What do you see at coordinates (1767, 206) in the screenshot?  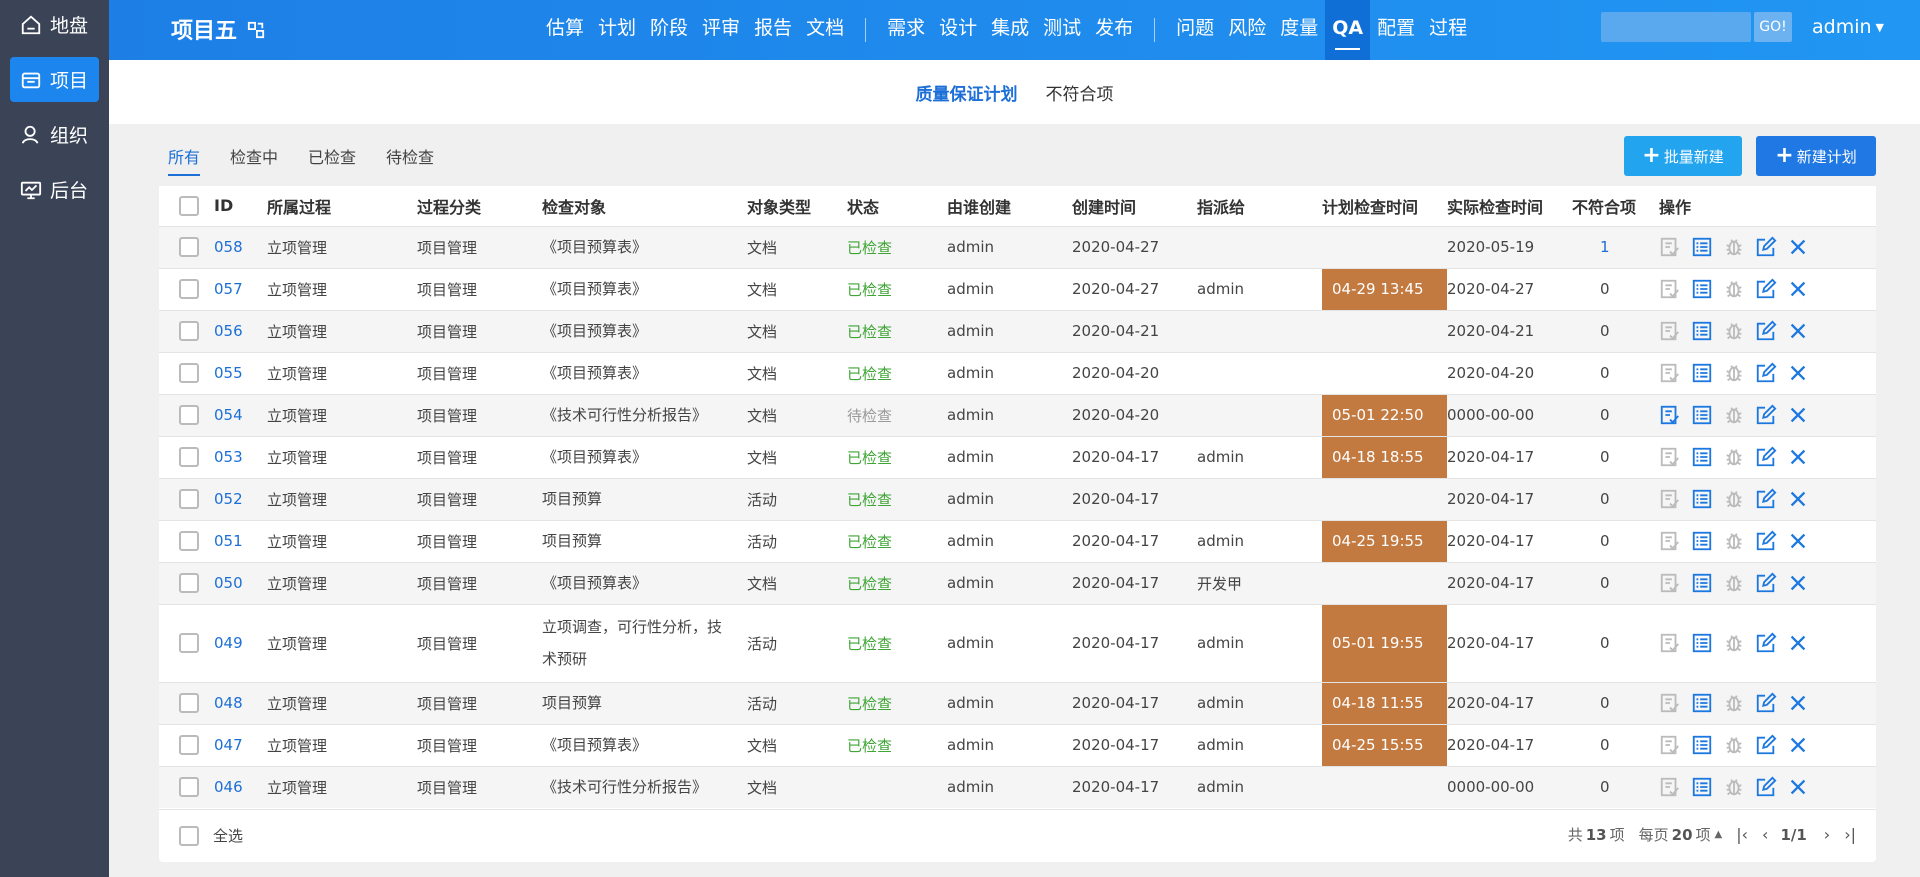 I see `column-header: 操作` at bounding box center [1767, 206].